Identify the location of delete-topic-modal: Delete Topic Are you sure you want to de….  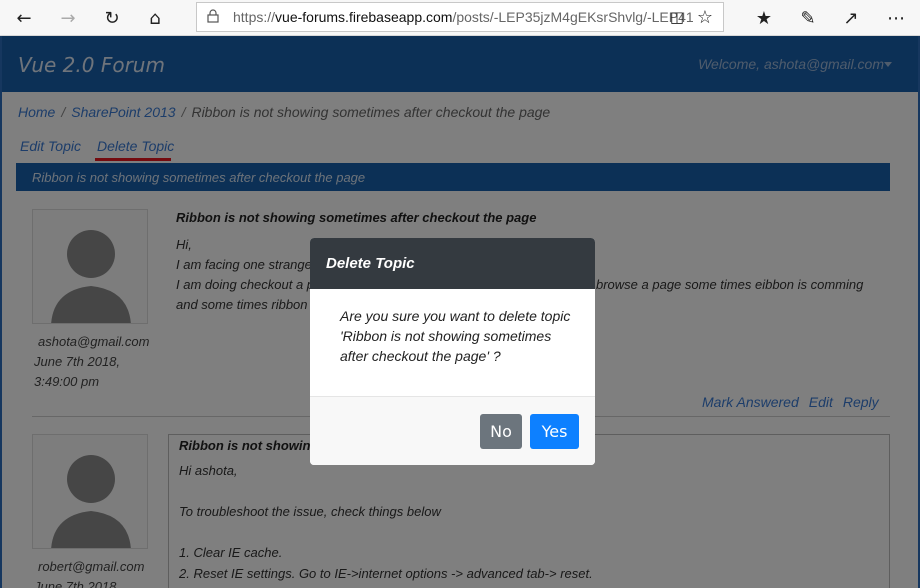
(452, 351).